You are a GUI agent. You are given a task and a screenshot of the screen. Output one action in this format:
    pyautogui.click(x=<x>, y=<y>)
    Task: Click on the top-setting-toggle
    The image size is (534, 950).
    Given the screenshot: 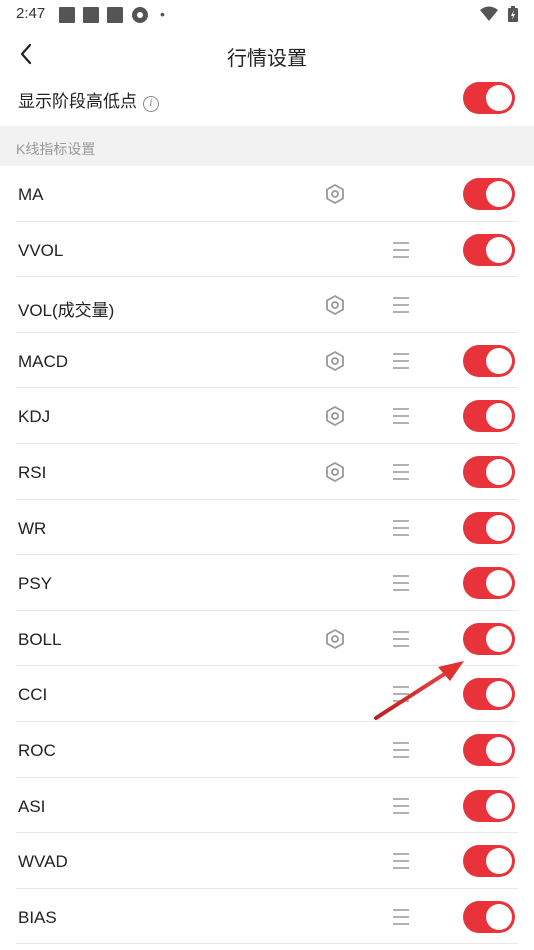 What is the action you would take?
    pyautogui.click(x=489, y=98)
    